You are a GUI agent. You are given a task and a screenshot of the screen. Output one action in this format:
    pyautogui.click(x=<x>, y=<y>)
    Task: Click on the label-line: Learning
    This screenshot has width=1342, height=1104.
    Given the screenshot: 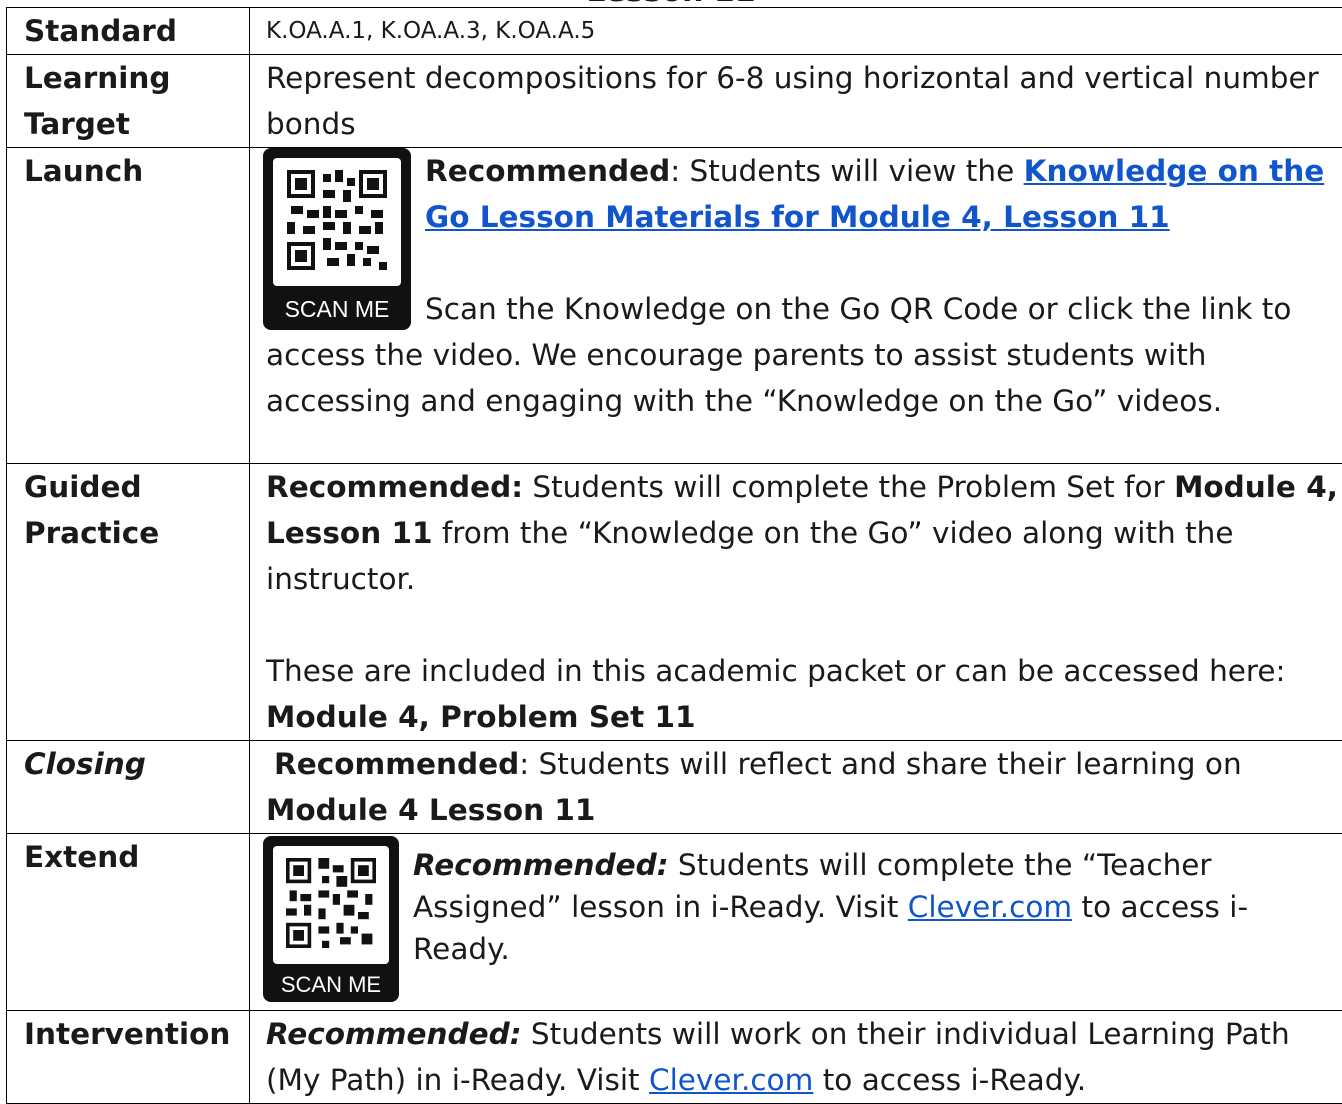 What is the action you would take?
    pyautogui.click(x=136, y=78)
    